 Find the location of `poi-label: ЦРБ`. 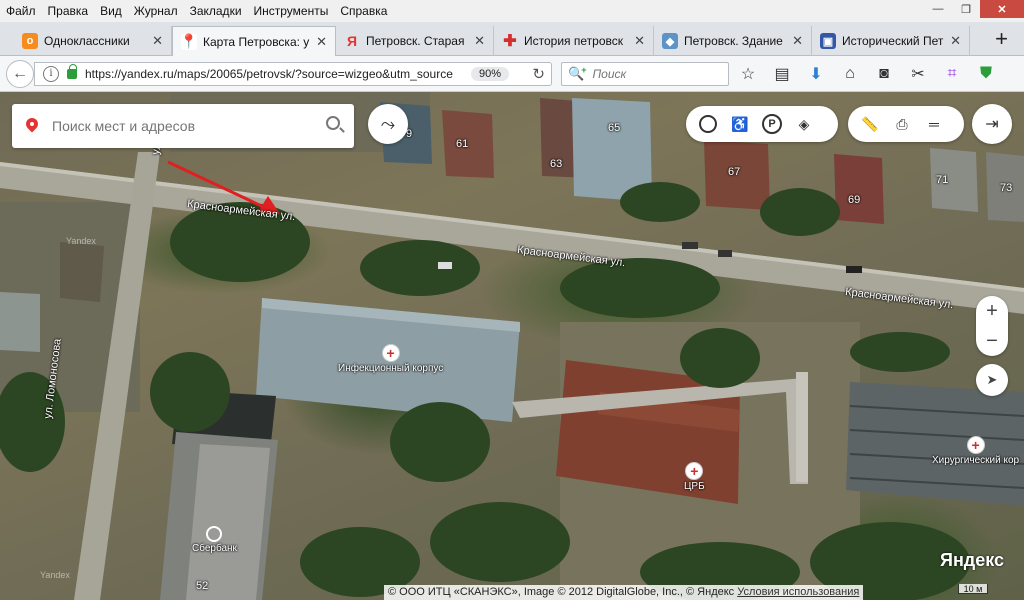

poi-label: ЦРБ is located at coordinates (694, 486).